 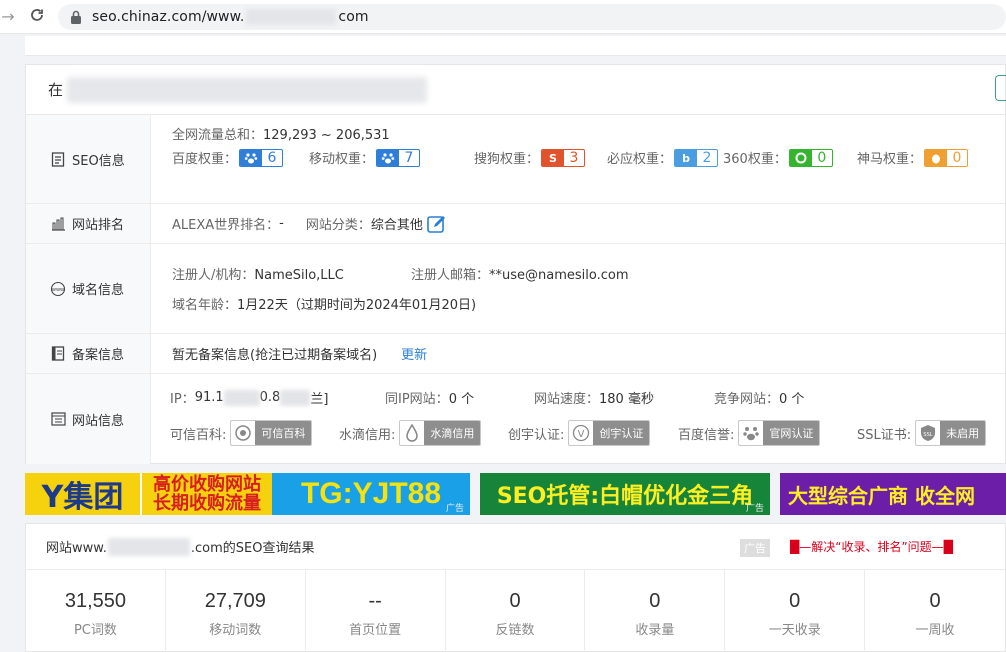 I want to click on bar-chart-icon, so click(x=58, y=224).